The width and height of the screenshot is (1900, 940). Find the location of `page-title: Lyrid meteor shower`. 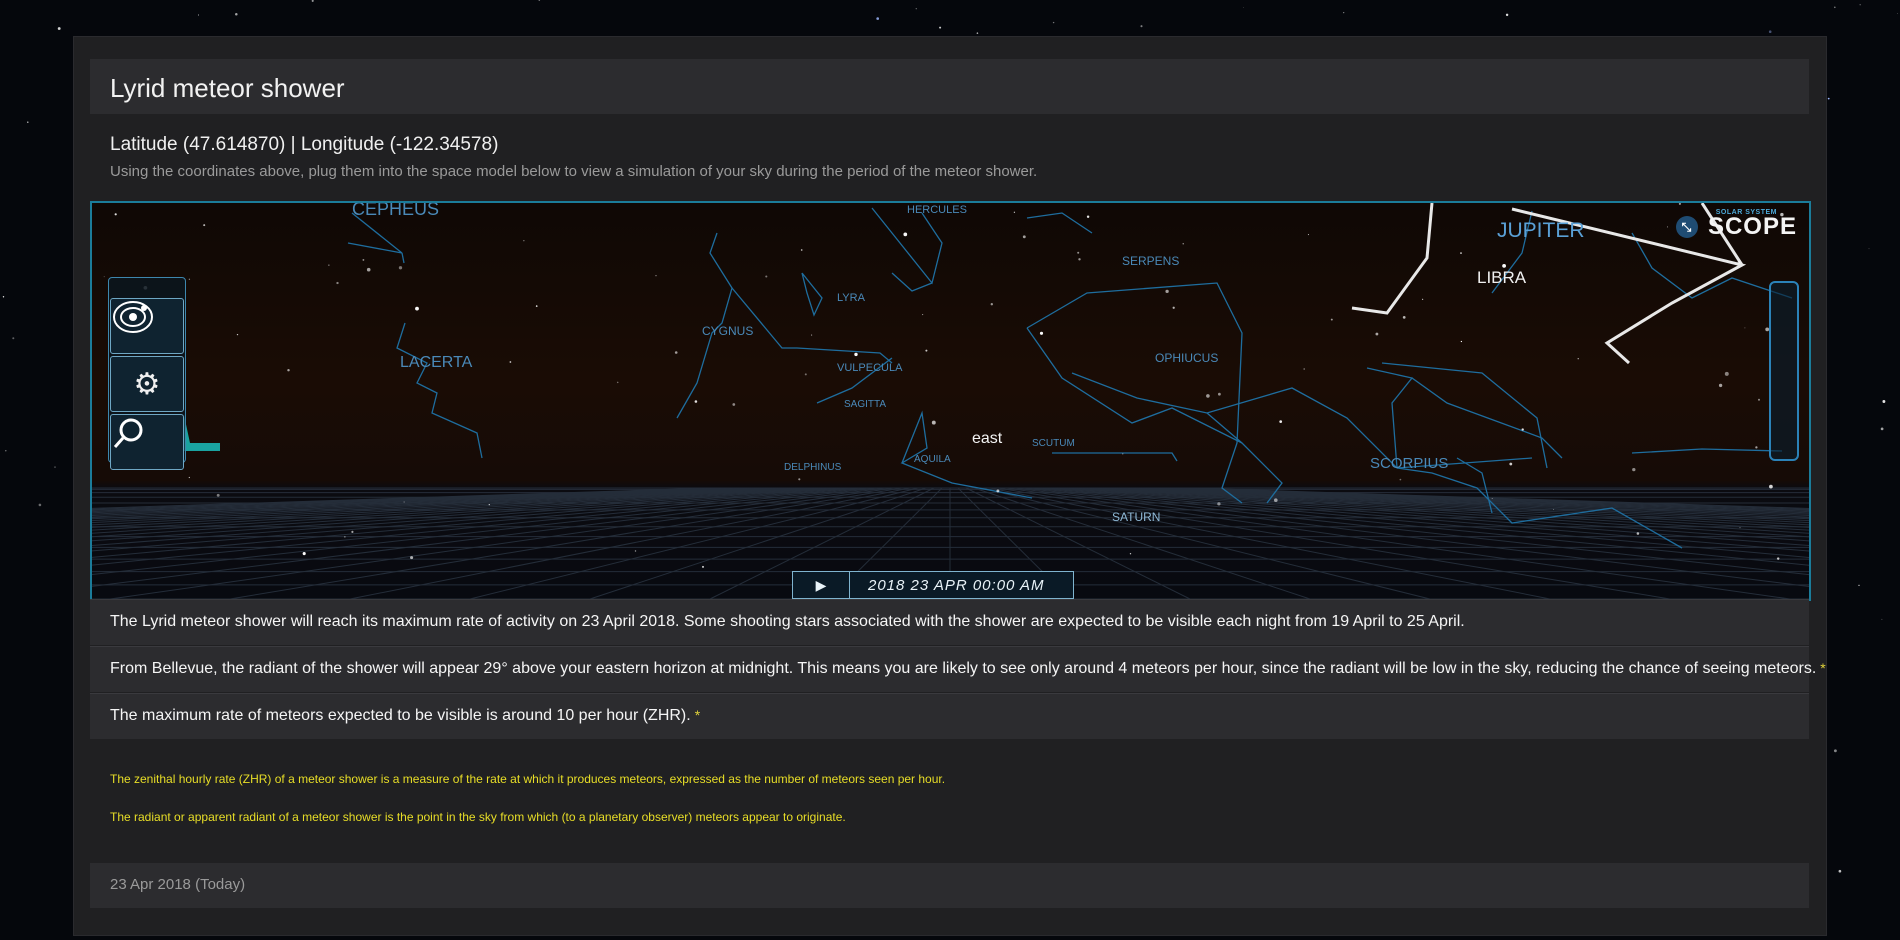

page-title: Lyrid meteor shower is located at coordinates (227, 88).